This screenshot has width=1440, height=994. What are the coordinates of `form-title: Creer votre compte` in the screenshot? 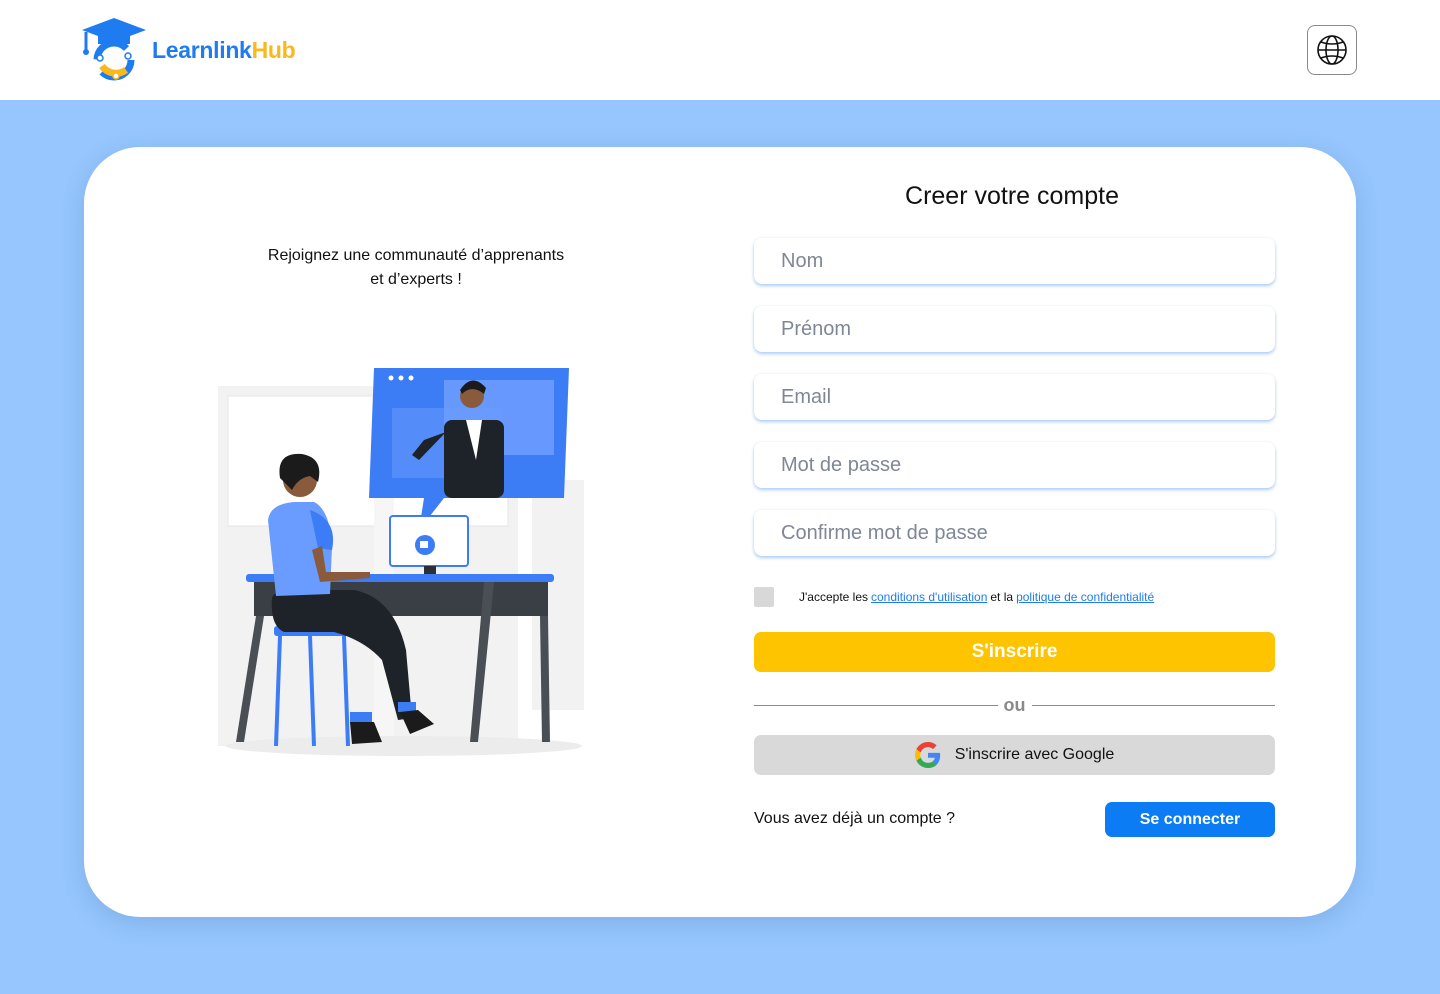 It's located at (1012, 196).